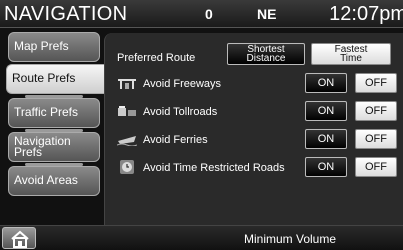 The image size is (403, 250). Describe the element at coordinates (127, 84) in the screenshot. I see `freeway-icon` at that location.